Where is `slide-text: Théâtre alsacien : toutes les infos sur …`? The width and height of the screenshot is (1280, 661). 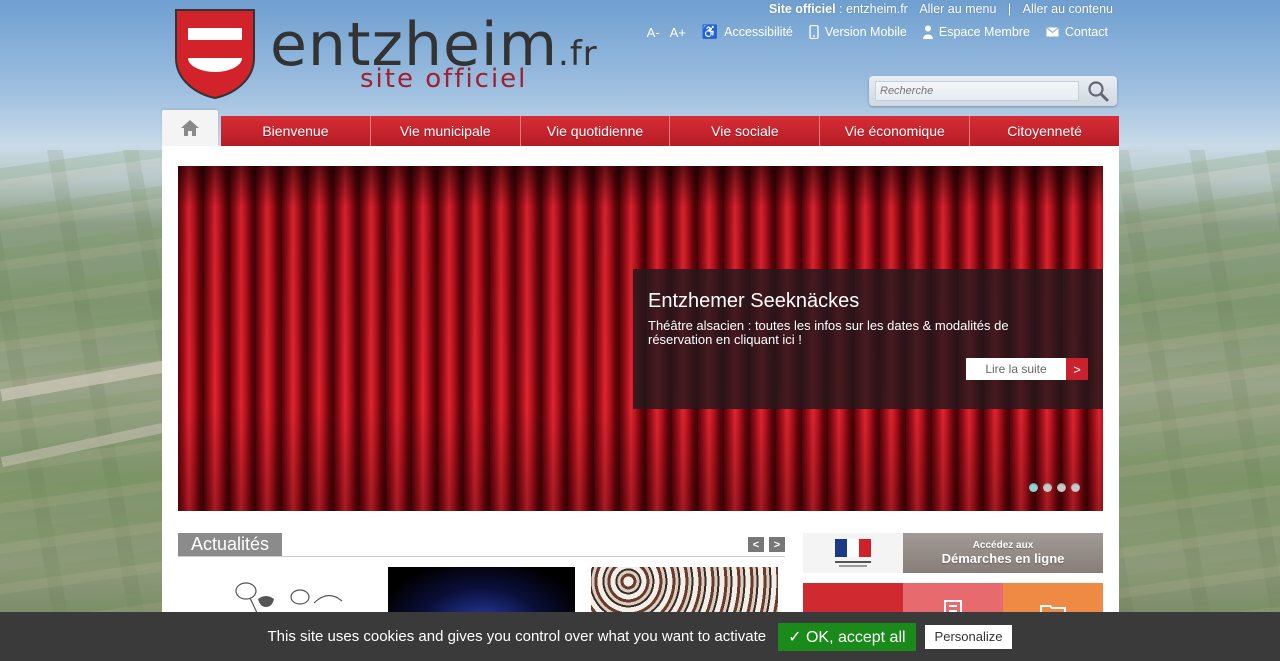
slide-text: Théâtre alsacien : toutes les infos sur … is located at coordinates (828, 332).